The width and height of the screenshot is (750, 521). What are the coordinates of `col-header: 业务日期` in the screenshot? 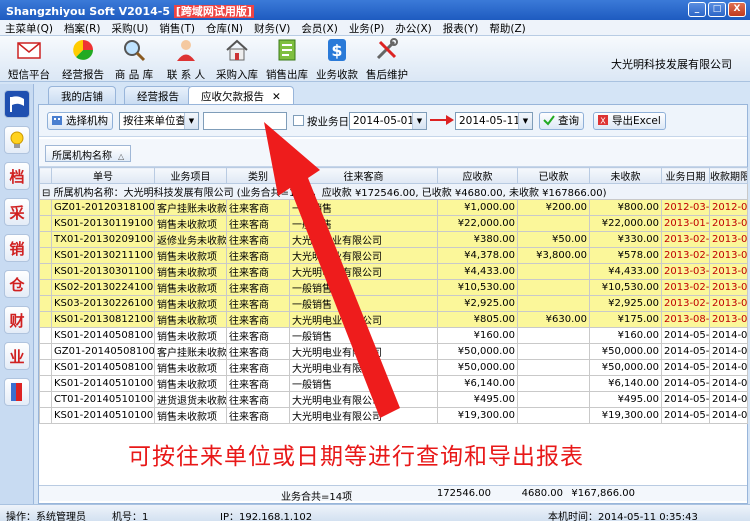 It's located at (685, 175).